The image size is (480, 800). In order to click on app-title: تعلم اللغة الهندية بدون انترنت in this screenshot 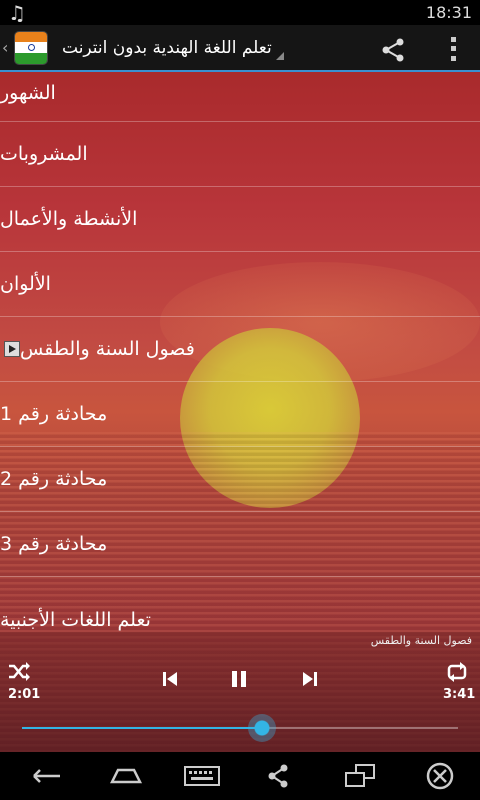, I will do `click(167, 47)`.